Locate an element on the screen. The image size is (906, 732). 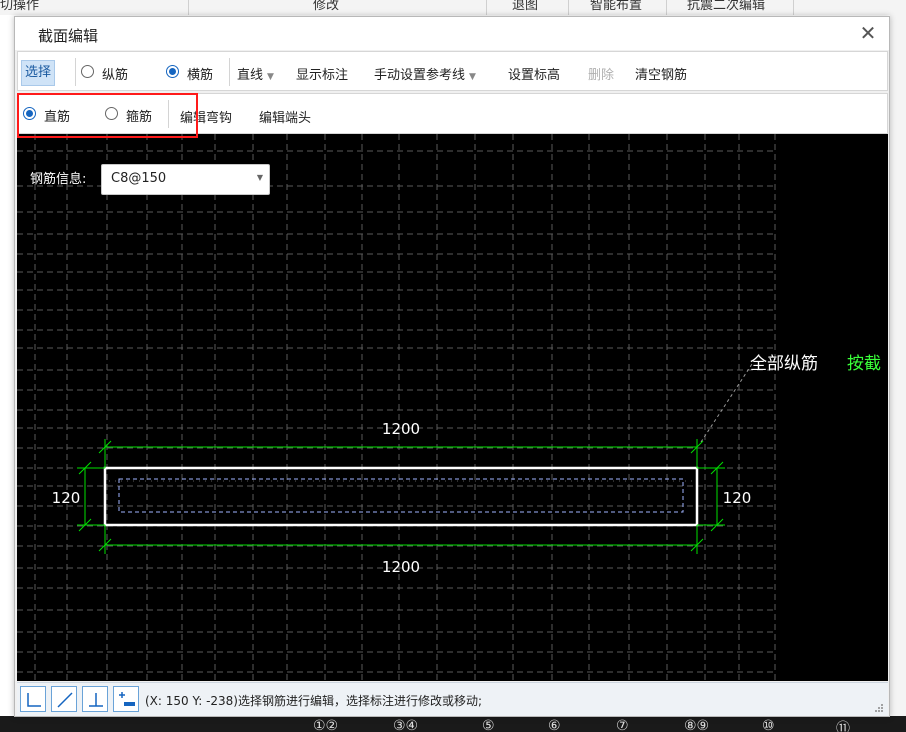
close-icon: ✕ is located at coordinates (868, 33).